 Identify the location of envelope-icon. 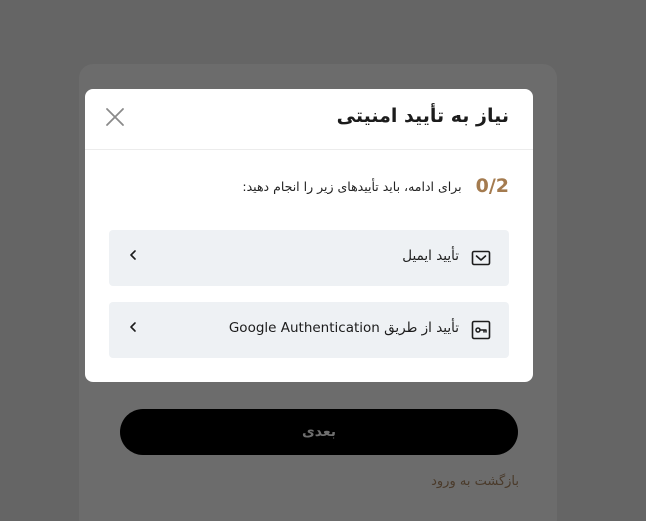
(481, 258).